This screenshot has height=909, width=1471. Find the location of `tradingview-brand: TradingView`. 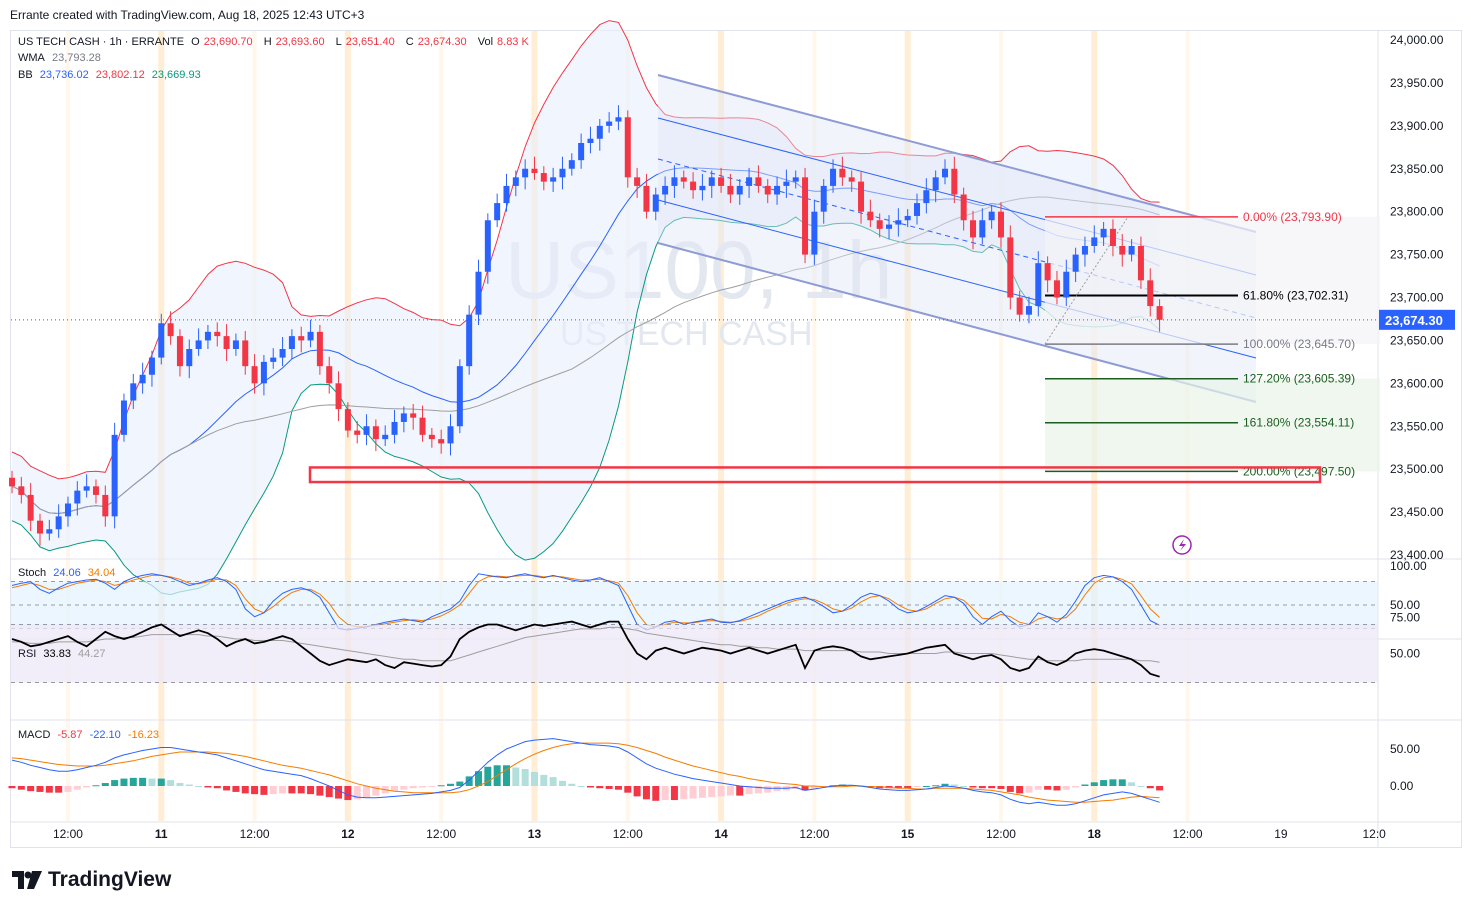

tradingview-brand: TradingView is located at coordinates (91, 880).